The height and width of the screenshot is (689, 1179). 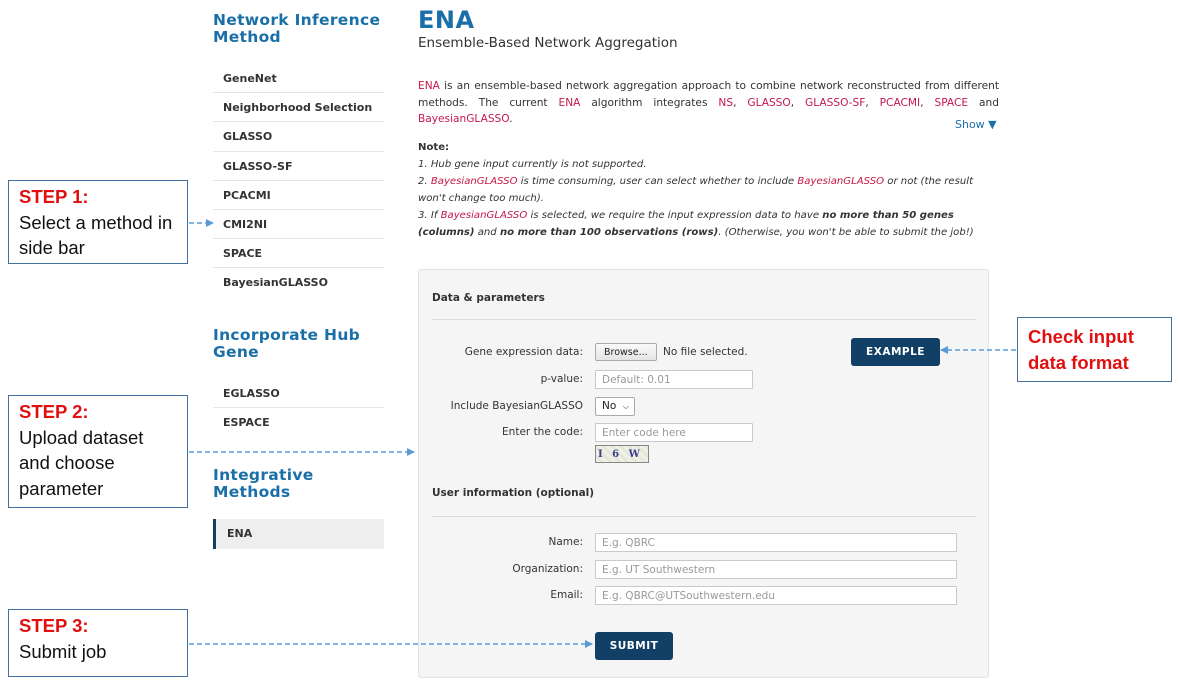 What do you see at coordinates (900, 103) in the screenshot?
I see `method-pcacmi-link: PCACMI` at bounding box center [900, 103].